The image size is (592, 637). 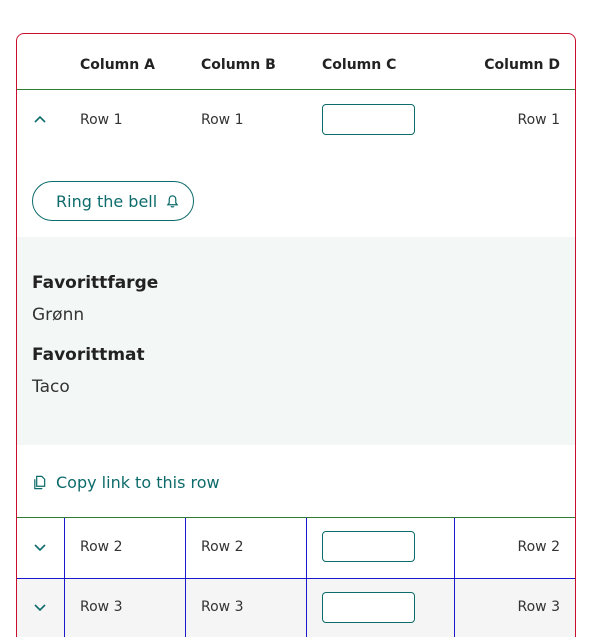 I want to click on row-3-column-d: Row 3, so click(x=538, y=607).